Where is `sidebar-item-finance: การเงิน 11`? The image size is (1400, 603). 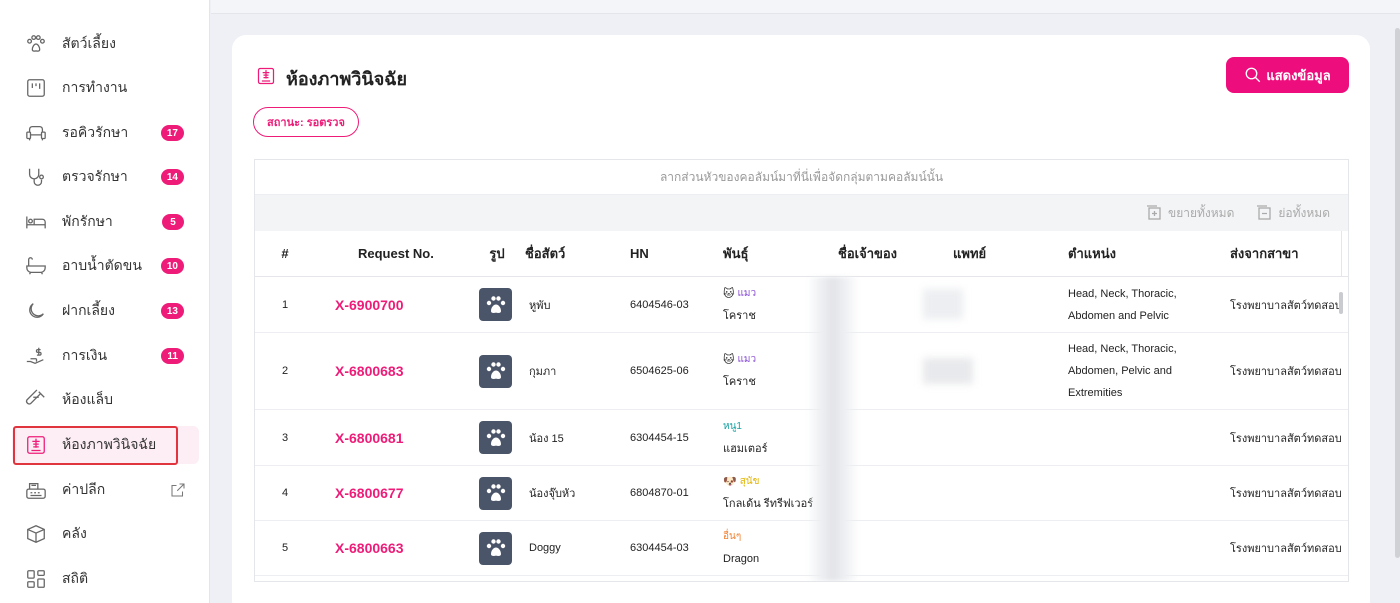
sidebar-item-finance: การเงิน 11 is located at coordinates (105, 356).